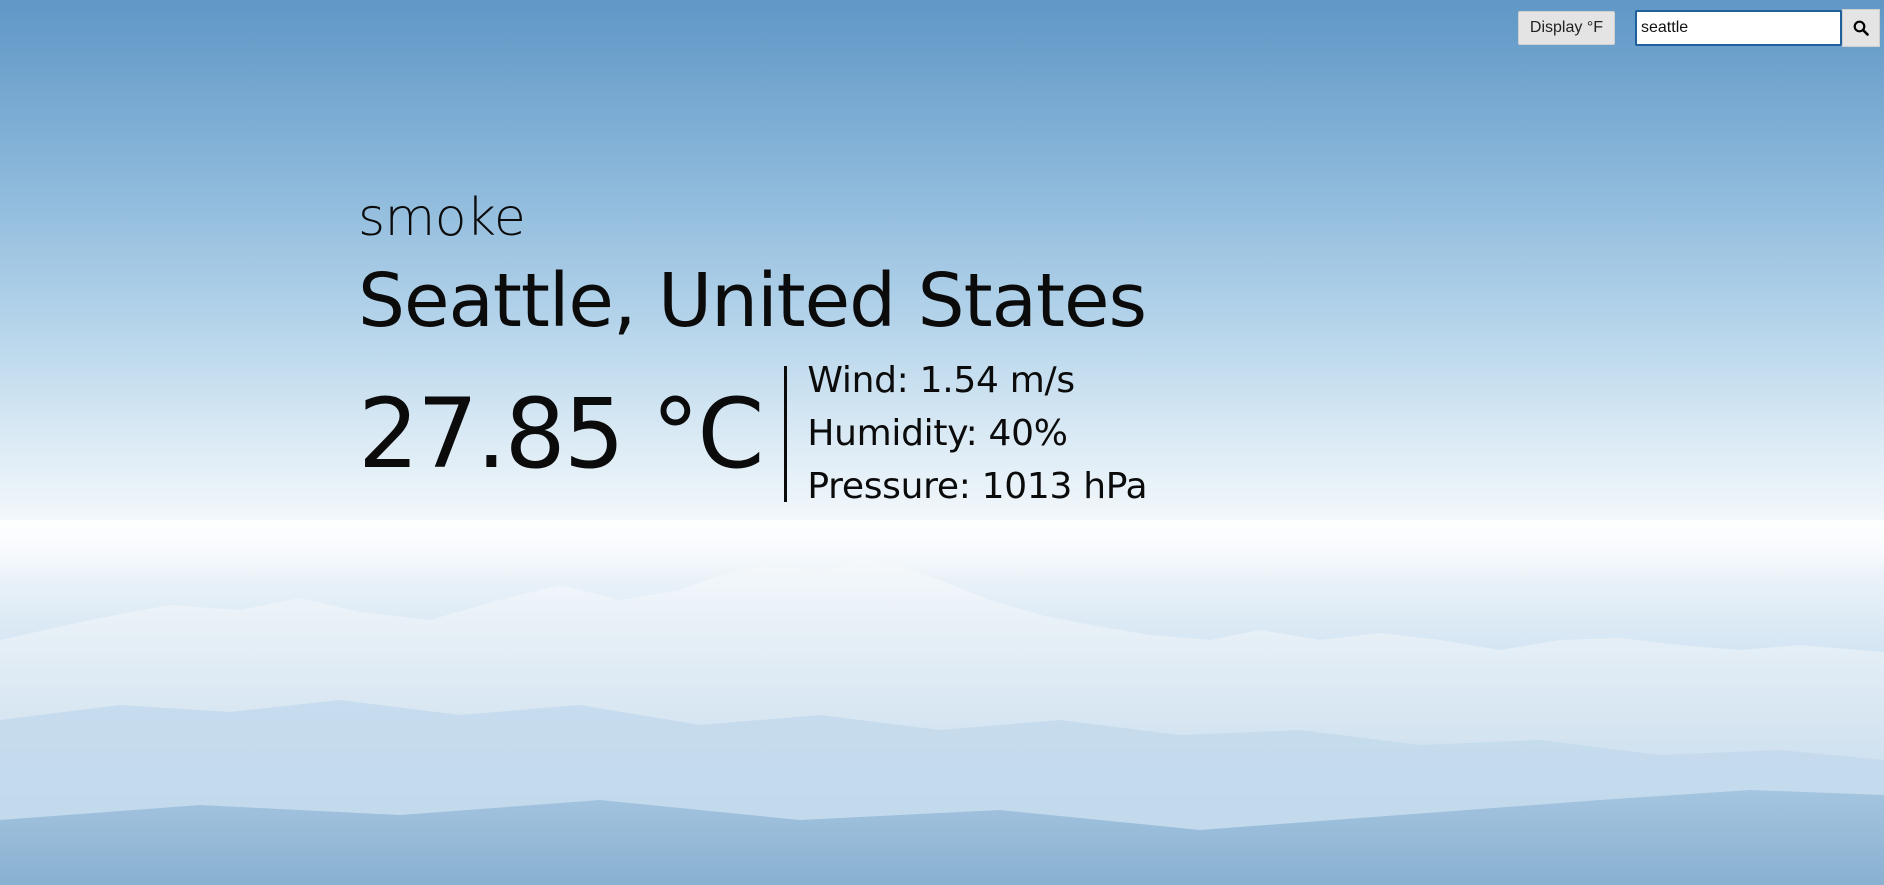  I want to click on city-search-input, so click(1738, 28).